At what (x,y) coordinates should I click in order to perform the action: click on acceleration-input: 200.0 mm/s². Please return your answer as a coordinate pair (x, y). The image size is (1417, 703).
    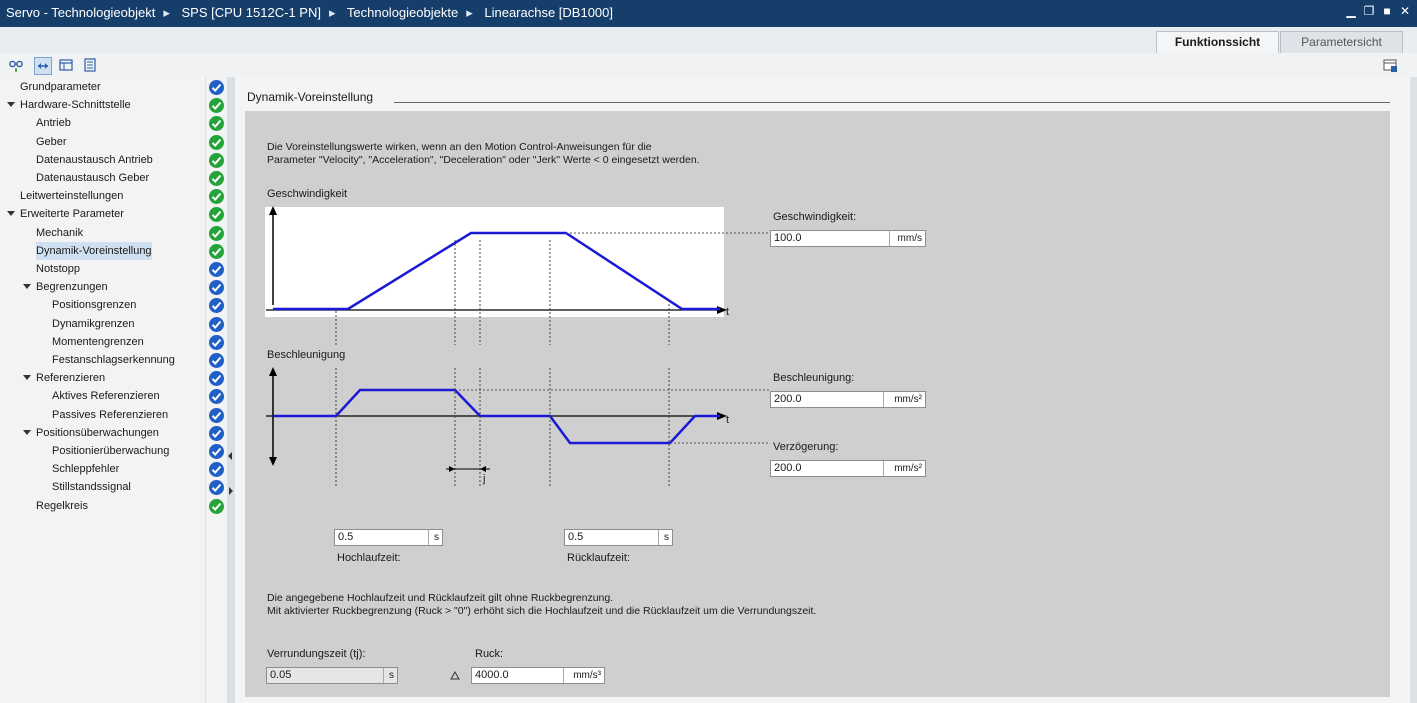
    Looking at the image, I should click on (848, 399).